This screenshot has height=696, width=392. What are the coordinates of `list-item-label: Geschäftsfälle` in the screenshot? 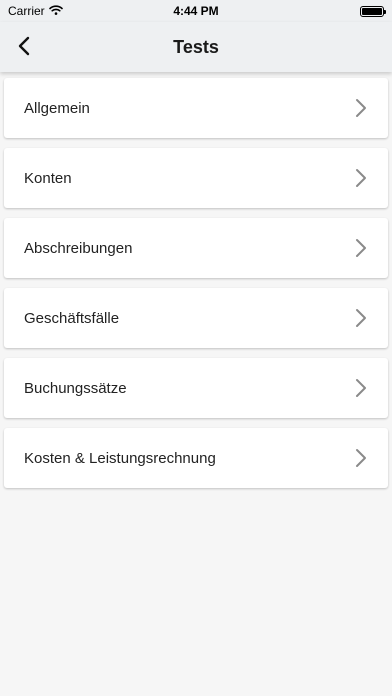 It's located at (72, 318).